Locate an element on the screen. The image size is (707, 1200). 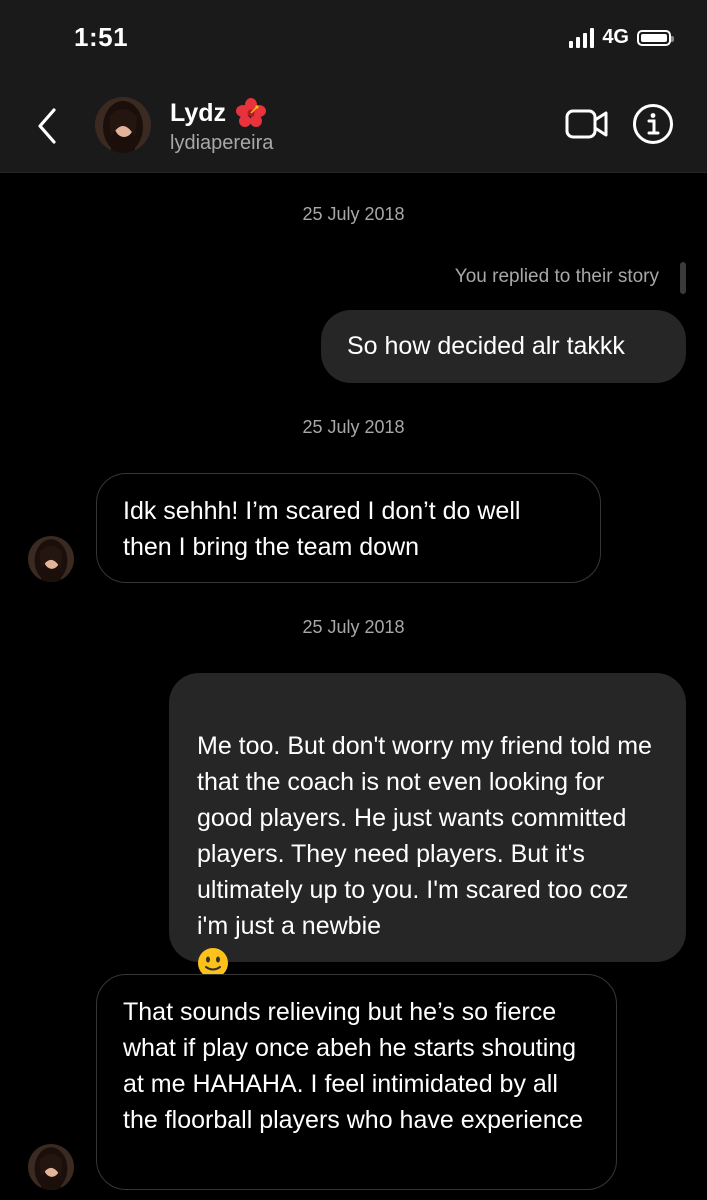
back-button is located at coordinates (47, 126).